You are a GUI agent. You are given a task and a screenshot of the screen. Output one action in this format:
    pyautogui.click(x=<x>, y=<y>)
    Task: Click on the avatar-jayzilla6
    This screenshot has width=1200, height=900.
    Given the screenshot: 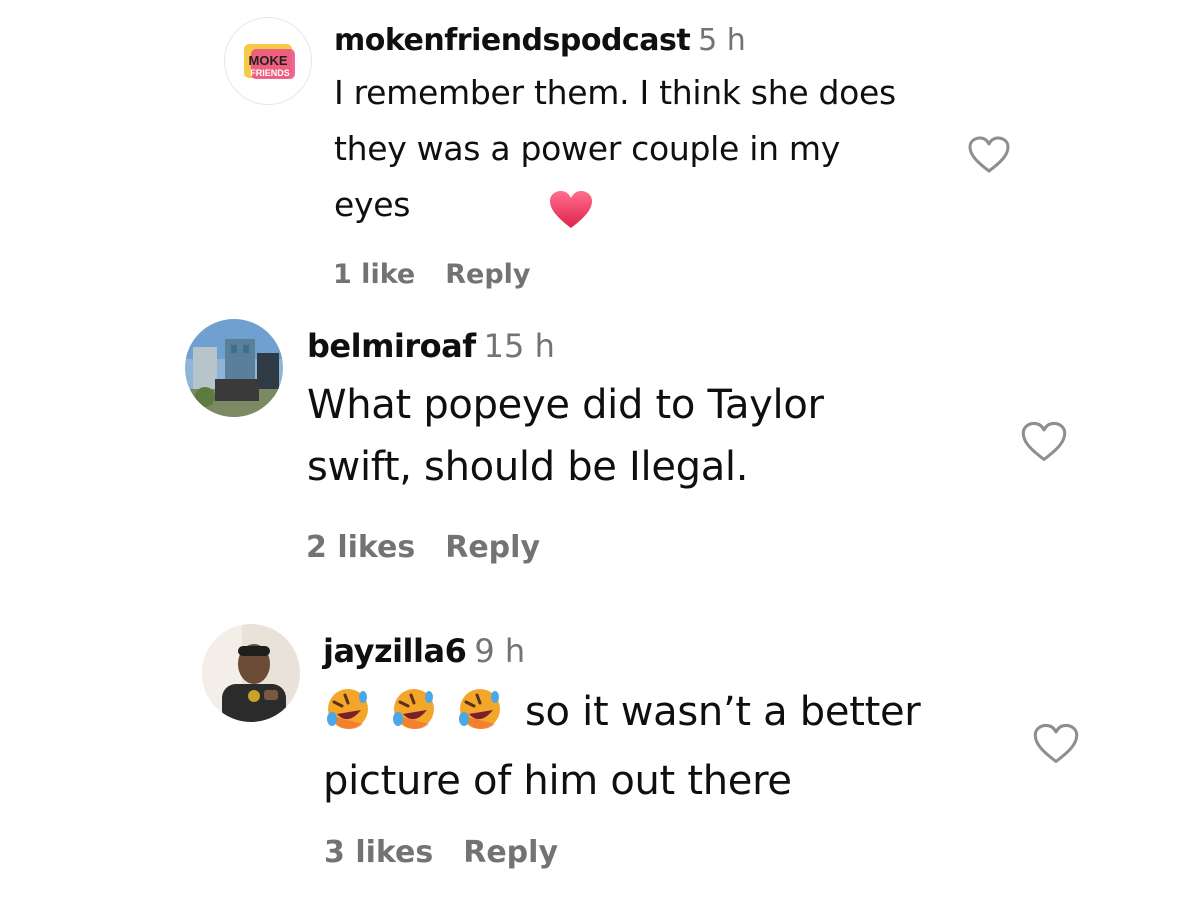 What is the action you would take?
    pyautogui.click(x=251, y=673)
    